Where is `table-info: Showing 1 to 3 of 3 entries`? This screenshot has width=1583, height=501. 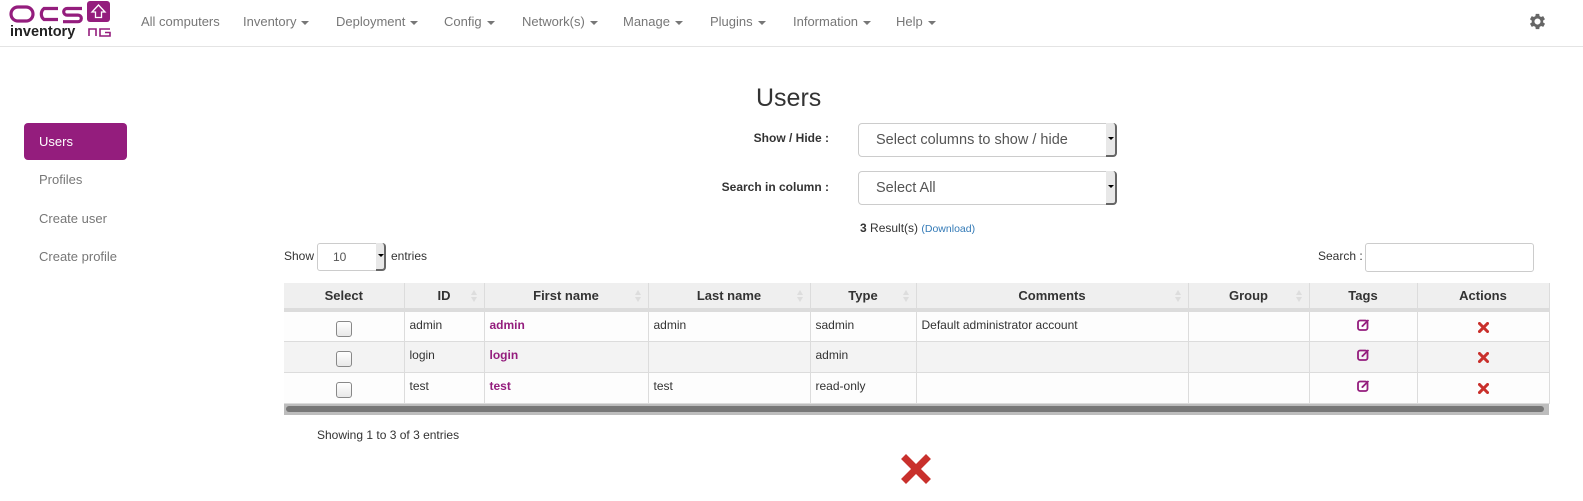 table-info: Showing 1 to 3 of 3 entries is located at coordinates (388, 435).